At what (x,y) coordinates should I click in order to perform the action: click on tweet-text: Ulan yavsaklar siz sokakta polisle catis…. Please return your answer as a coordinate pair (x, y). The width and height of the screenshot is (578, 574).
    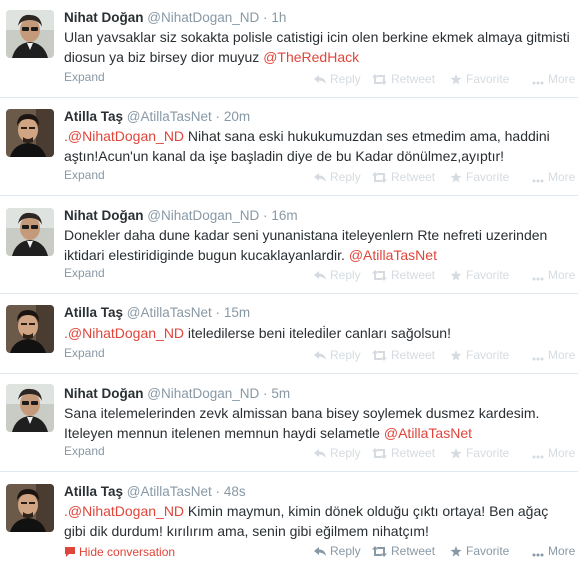
    Looking at the image, I should click on (317, 47).